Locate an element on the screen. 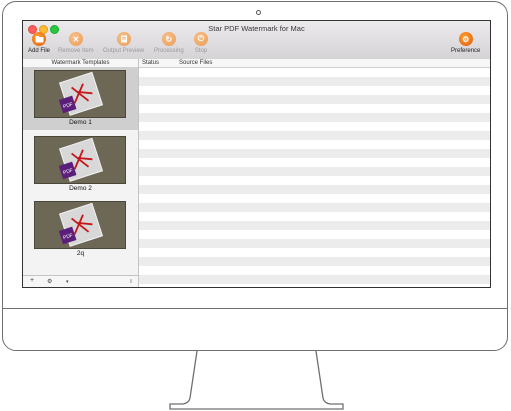 This screenshot has width=511, height=411. chevron-down-icon: ▾ is located at coordinates (67, 282).